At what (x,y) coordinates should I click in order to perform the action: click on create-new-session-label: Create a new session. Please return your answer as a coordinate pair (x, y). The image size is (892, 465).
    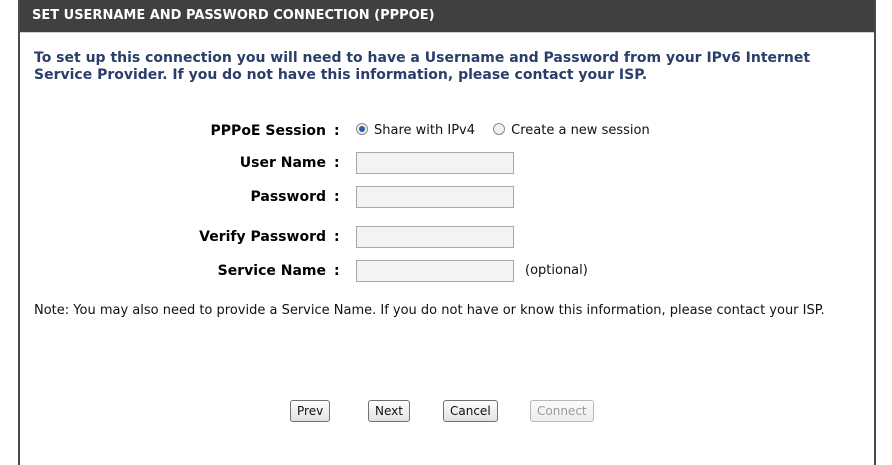
    Looking at the image, I should click on (580, 130).